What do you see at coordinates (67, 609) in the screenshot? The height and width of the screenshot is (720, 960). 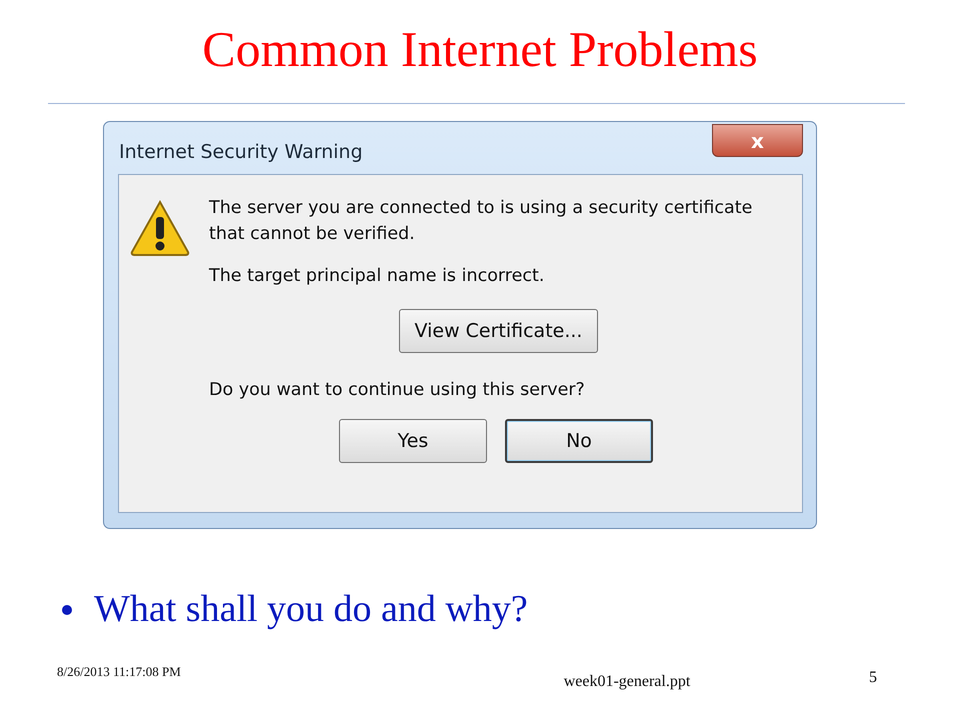 I see `bullet-icon` at bounding box center [67, 609].